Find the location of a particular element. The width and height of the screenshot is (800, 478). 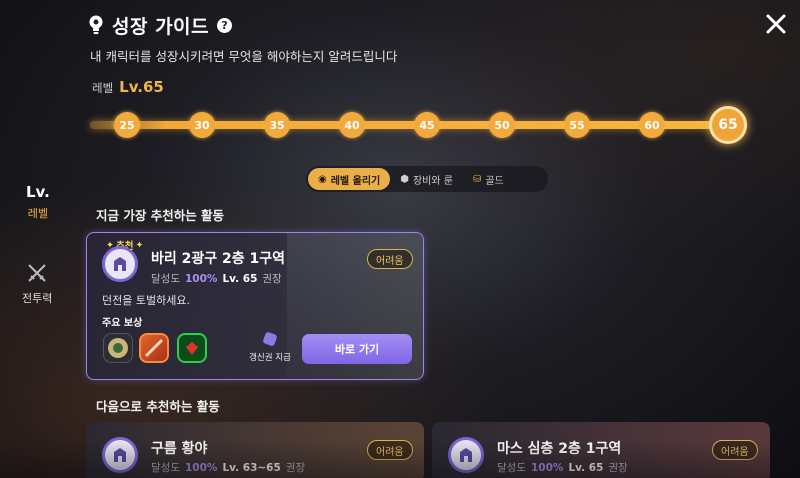

milestone-25: 25 is located at coordinates (127, 125).